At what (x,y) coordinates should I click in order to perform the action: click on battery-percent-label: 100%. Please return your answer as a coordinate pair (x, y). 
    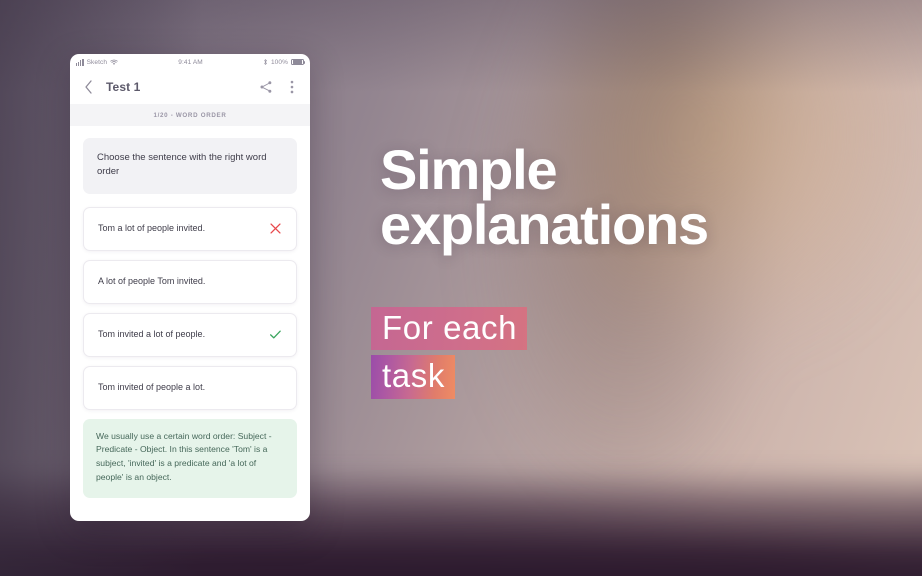
    Looking at the image, I should click on (279, 62).